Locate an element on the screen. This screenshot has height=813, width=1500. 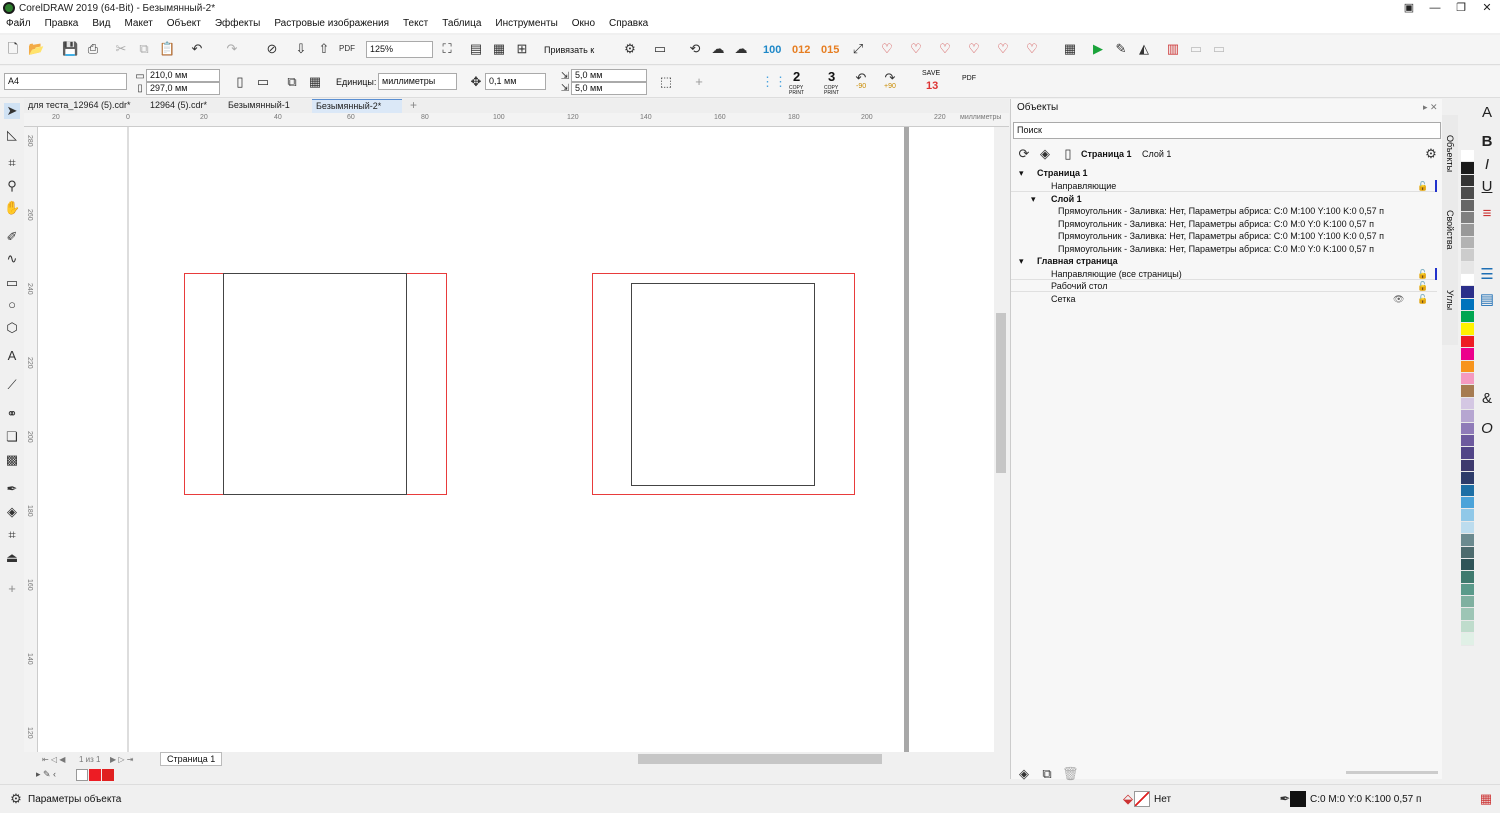
menu-bitmaps: Растровые изображения is located at coordinates (335, 25).